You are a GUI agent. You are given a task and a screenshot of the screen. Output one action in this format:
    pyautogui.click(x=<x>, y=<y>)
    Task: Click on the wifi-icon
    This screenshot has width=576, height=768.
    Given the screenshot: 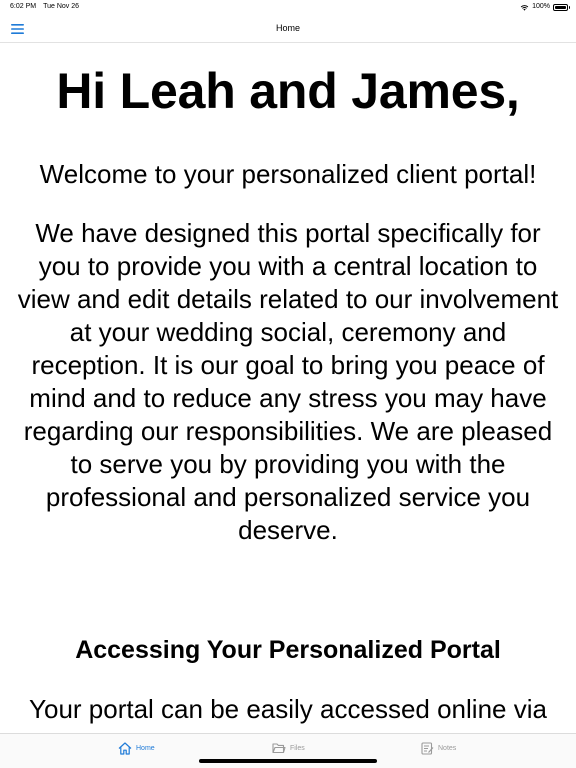 What is the action you would take?
    pyautogui.click(x=524, y=7)
    